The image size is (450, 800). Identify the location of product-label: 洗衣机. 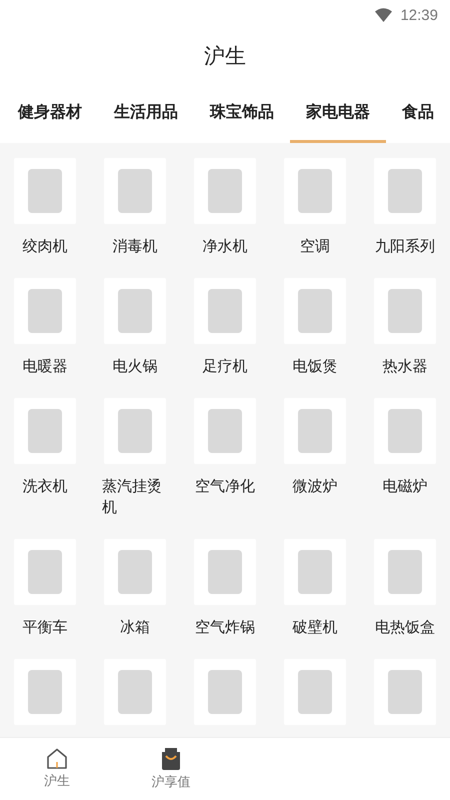
(45, 486).